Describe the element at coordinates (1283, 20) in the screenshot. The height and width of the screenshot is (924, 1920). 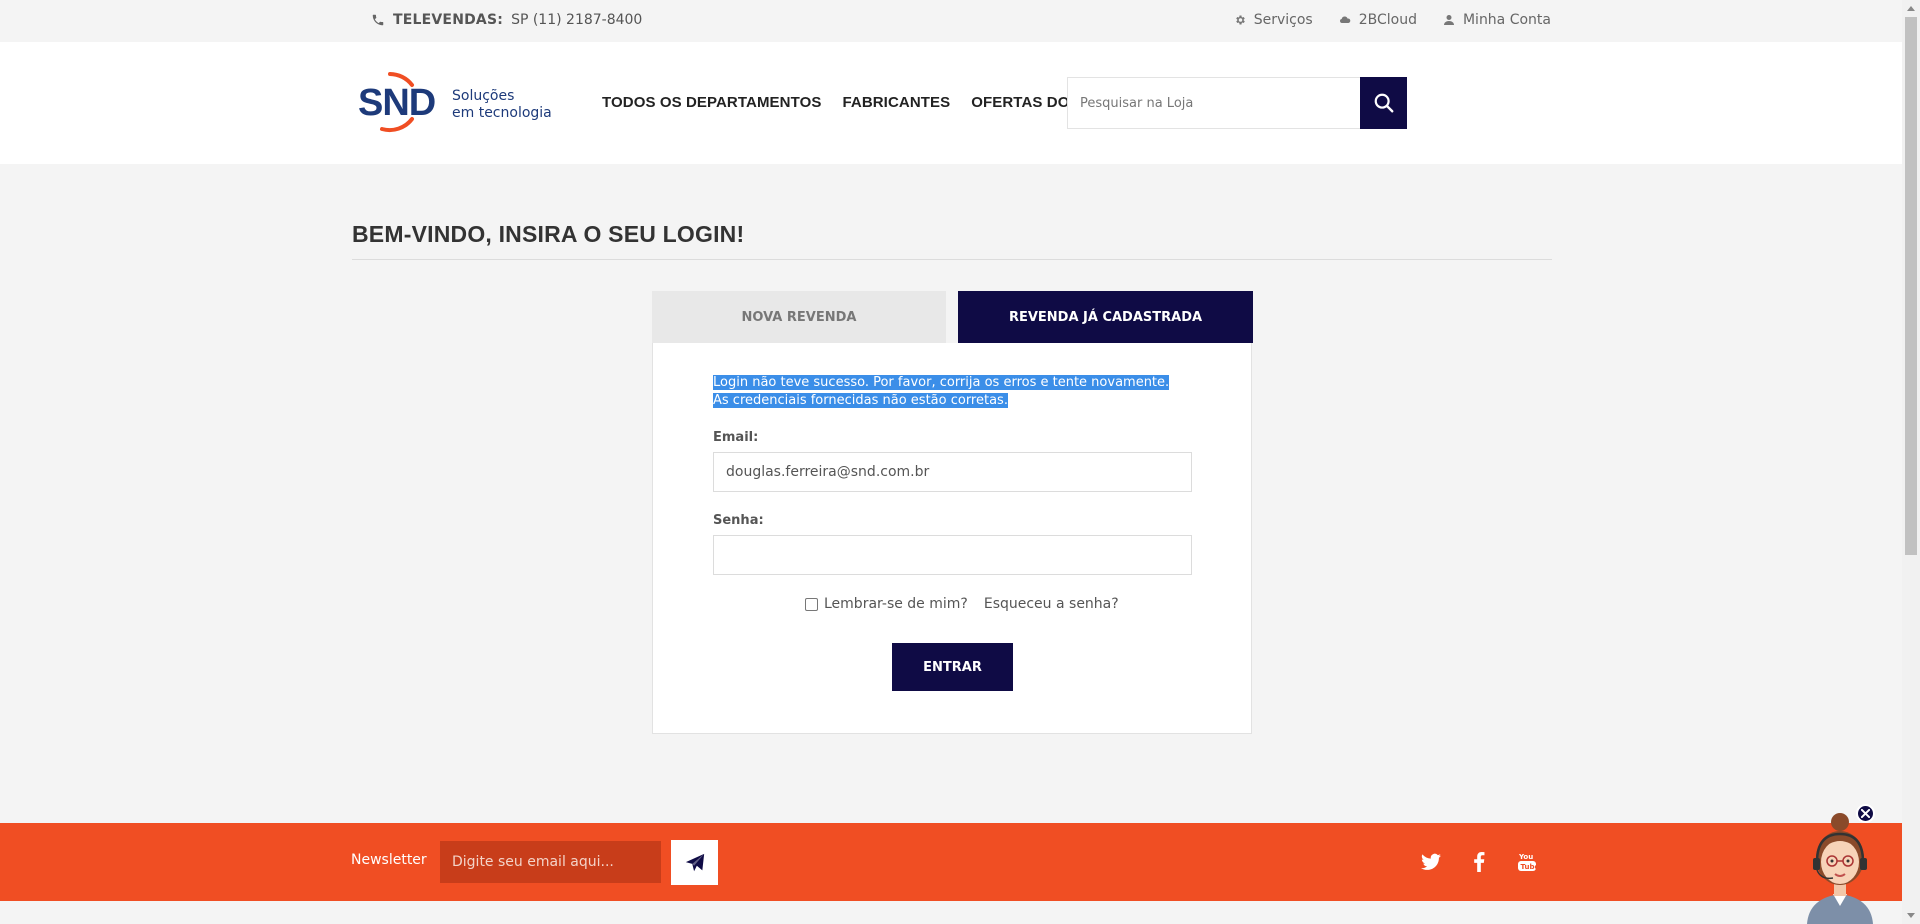
I see `services-label: Serviços` at that location.